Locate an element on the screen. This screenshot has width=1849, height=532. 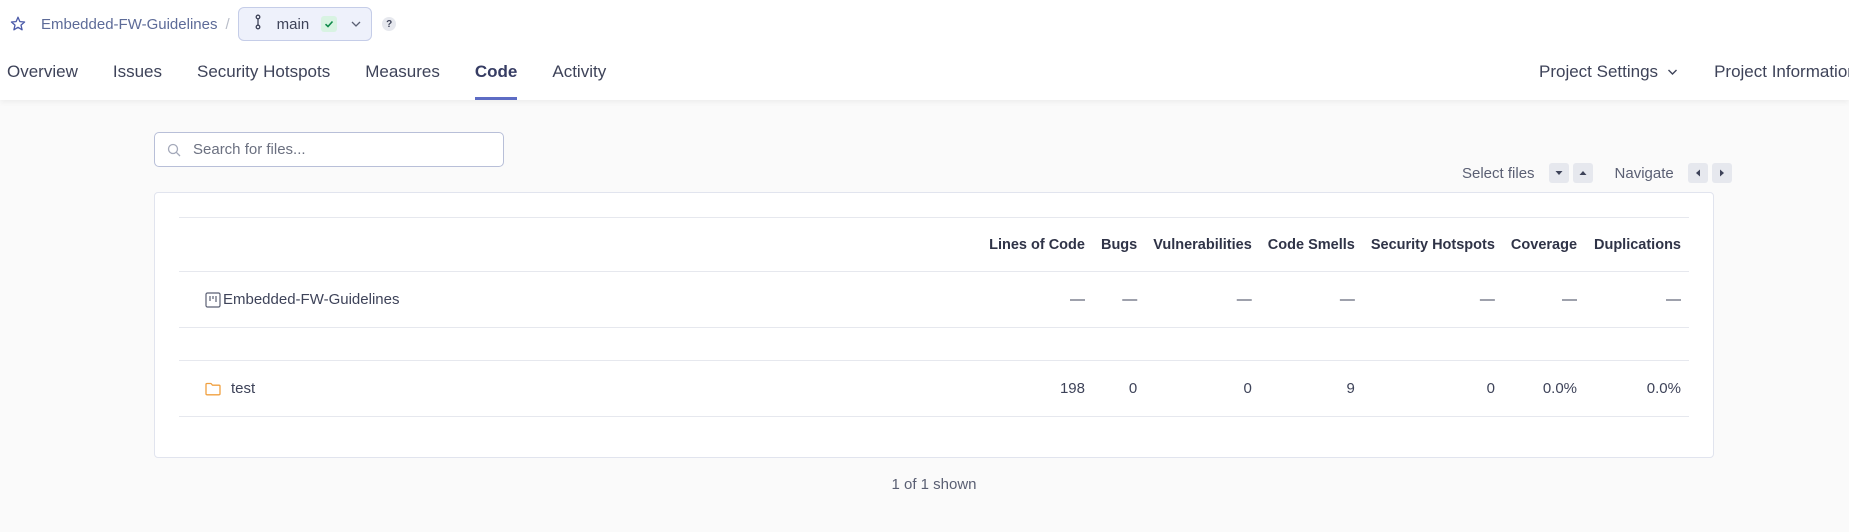
project-information-label: Project Information is located at coordinates (1781, 71).